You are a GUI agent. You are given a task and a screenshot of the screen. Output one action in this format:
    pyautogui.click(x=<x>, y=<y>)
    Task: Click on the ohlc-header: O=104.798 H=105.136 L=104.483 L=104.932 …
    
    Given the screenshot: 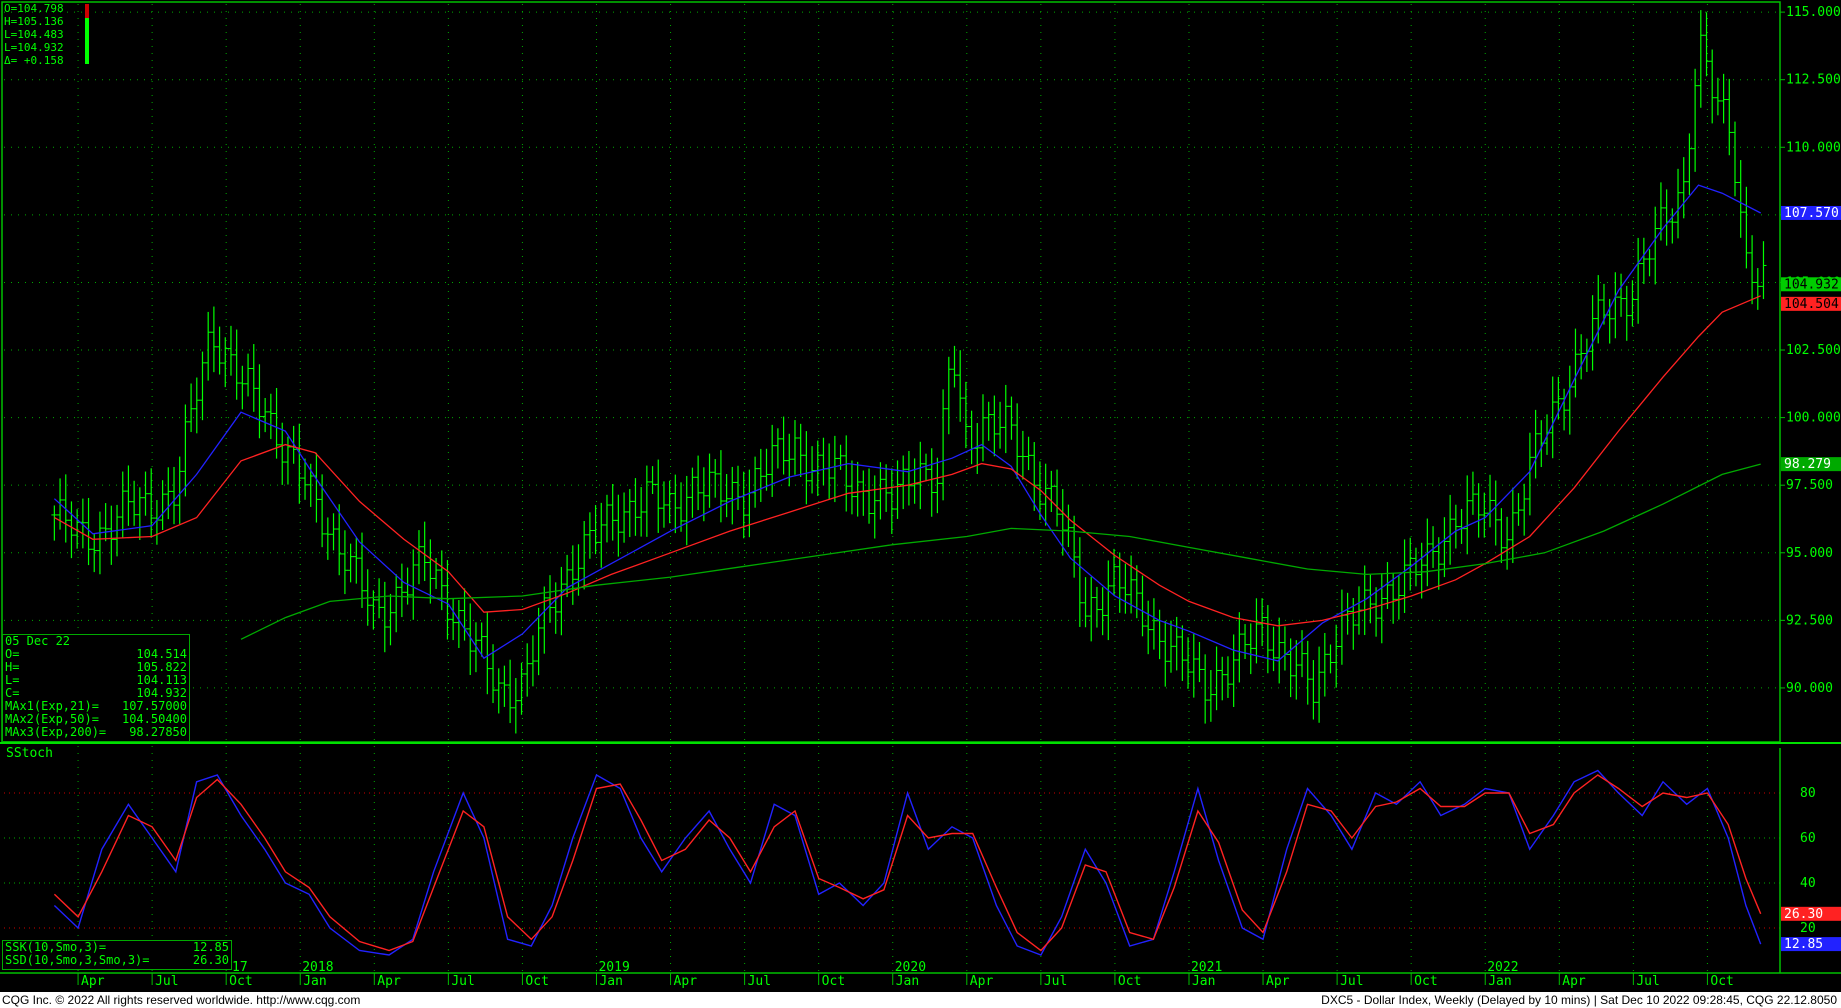 What is the action you would take?
    pyautogui.click(x=34, y=34)
    